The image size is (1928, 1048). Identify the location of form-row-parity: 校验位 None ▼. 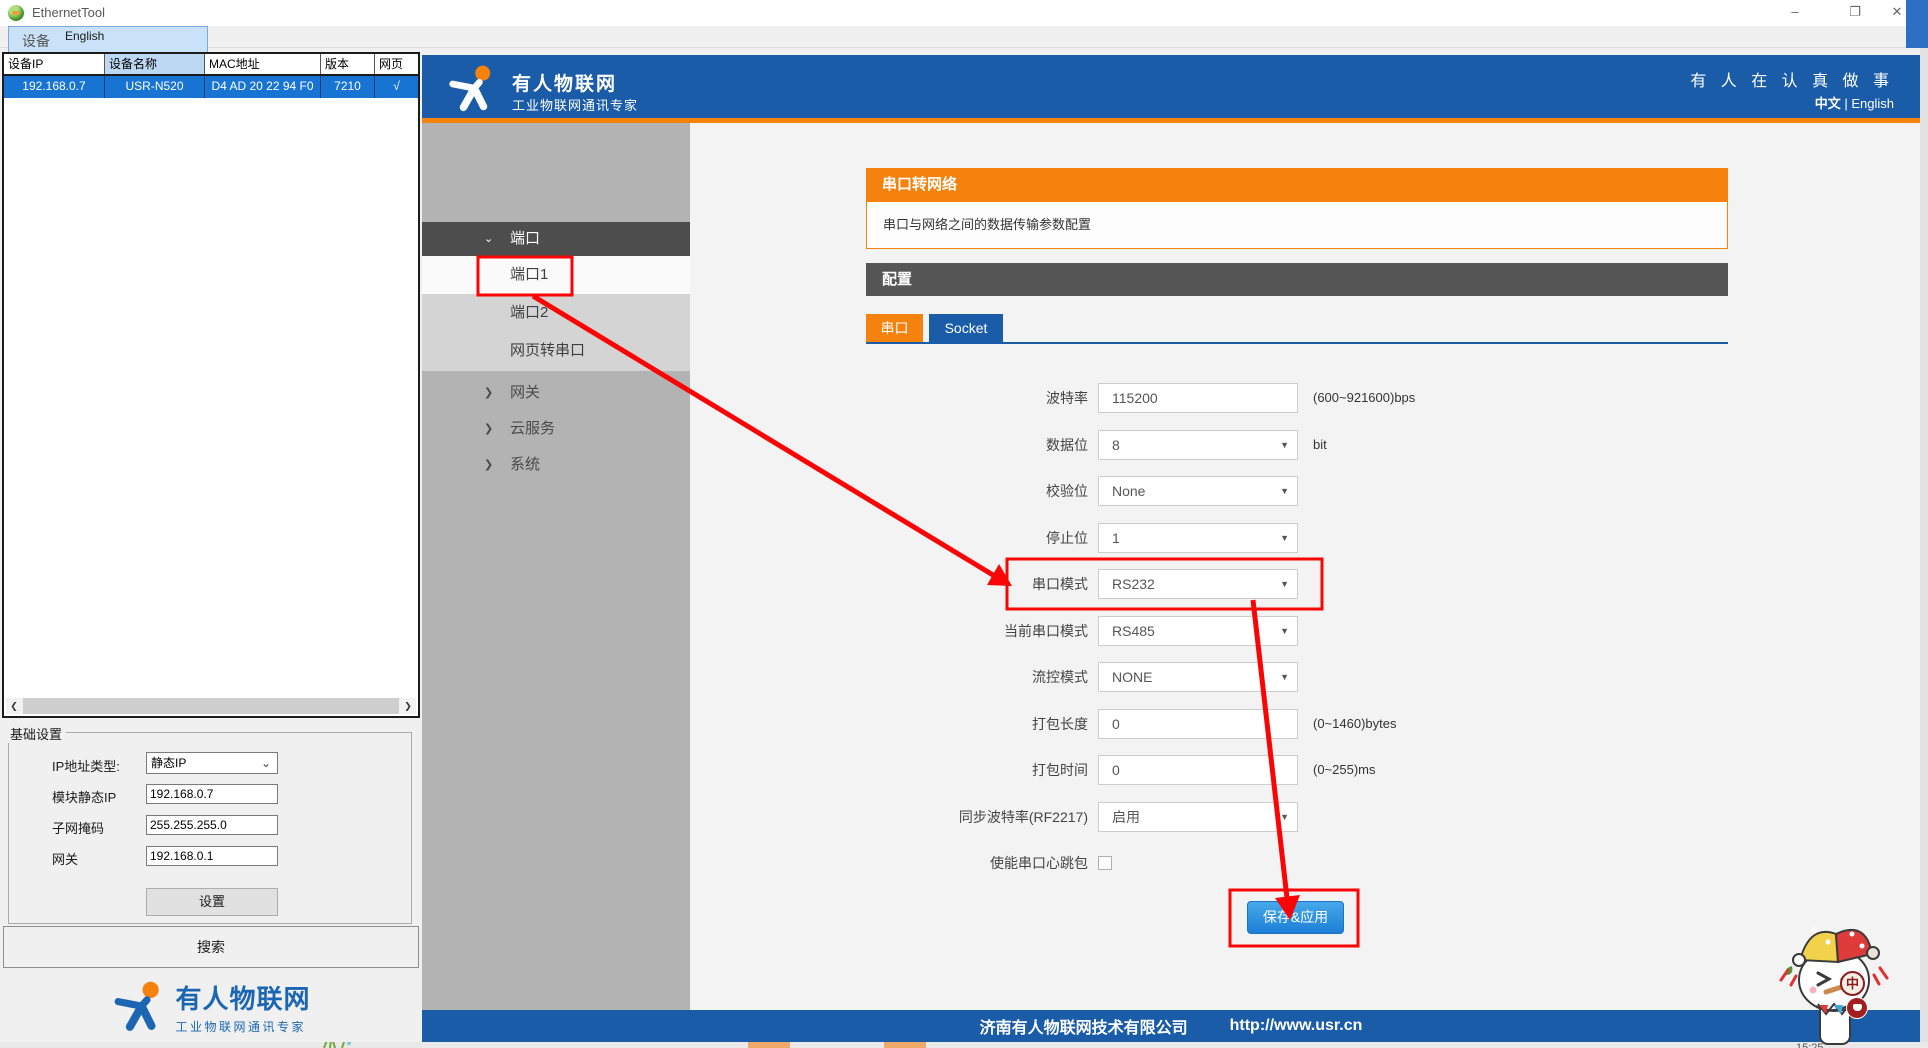
(1297, 491).